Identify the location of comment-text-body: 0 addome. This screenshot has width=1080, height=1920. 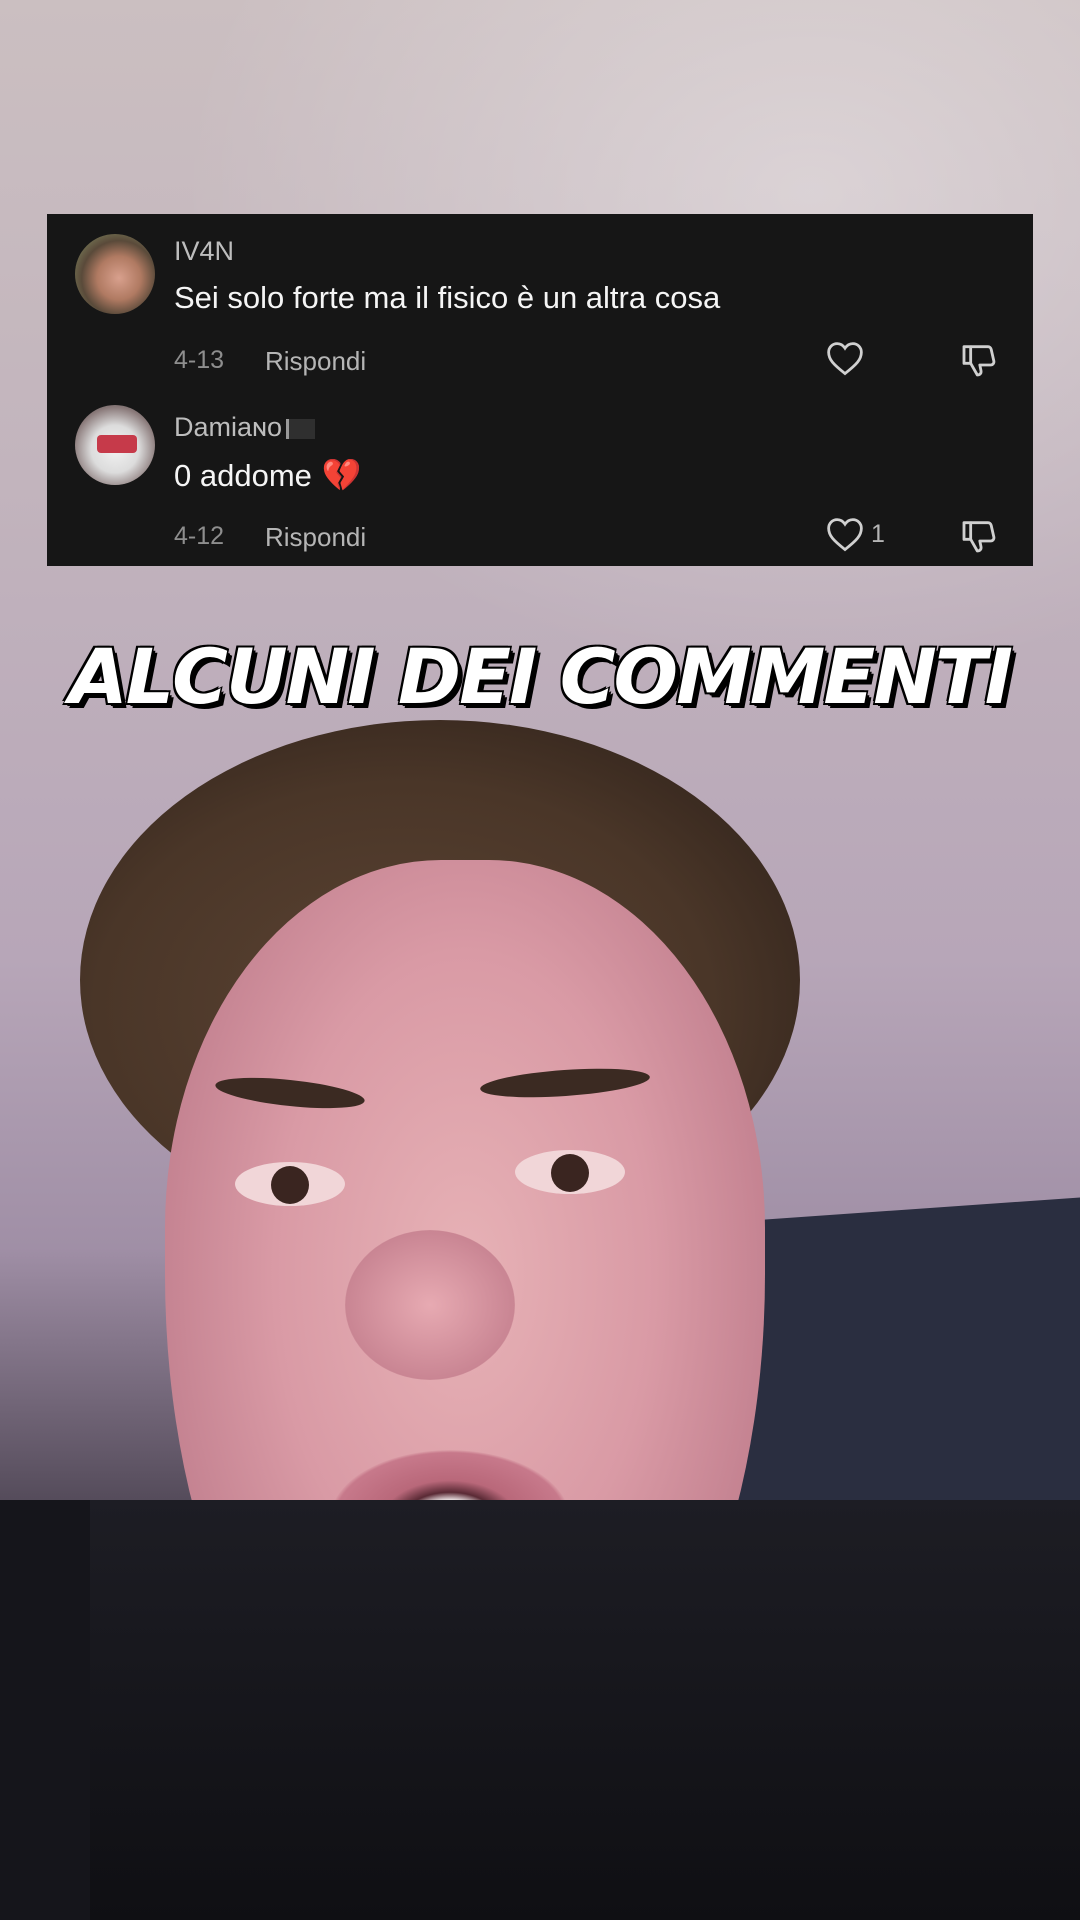
(243, 475).